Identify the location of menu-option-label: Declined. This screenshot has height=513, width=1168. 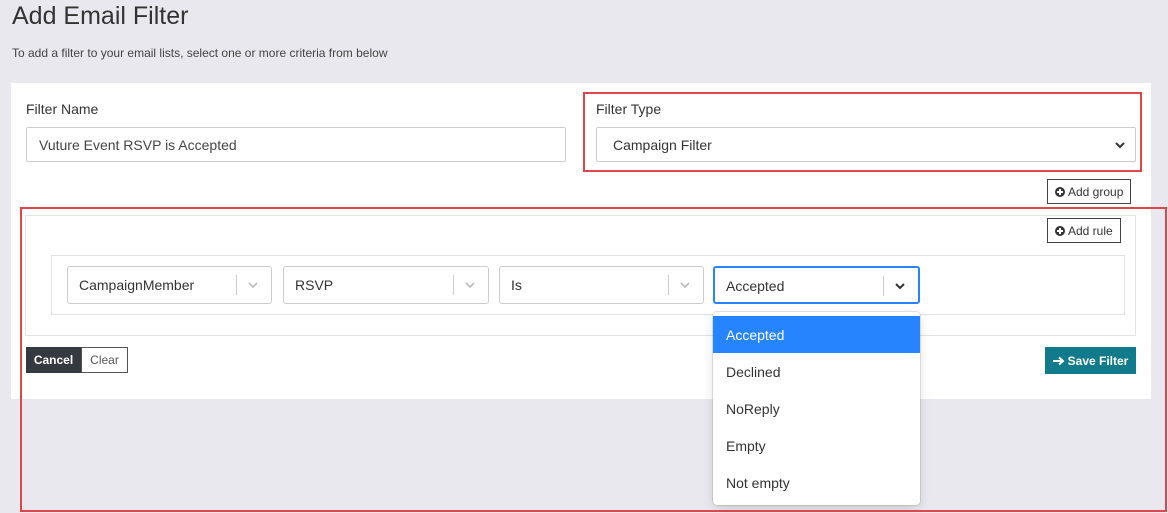
(753, 371).